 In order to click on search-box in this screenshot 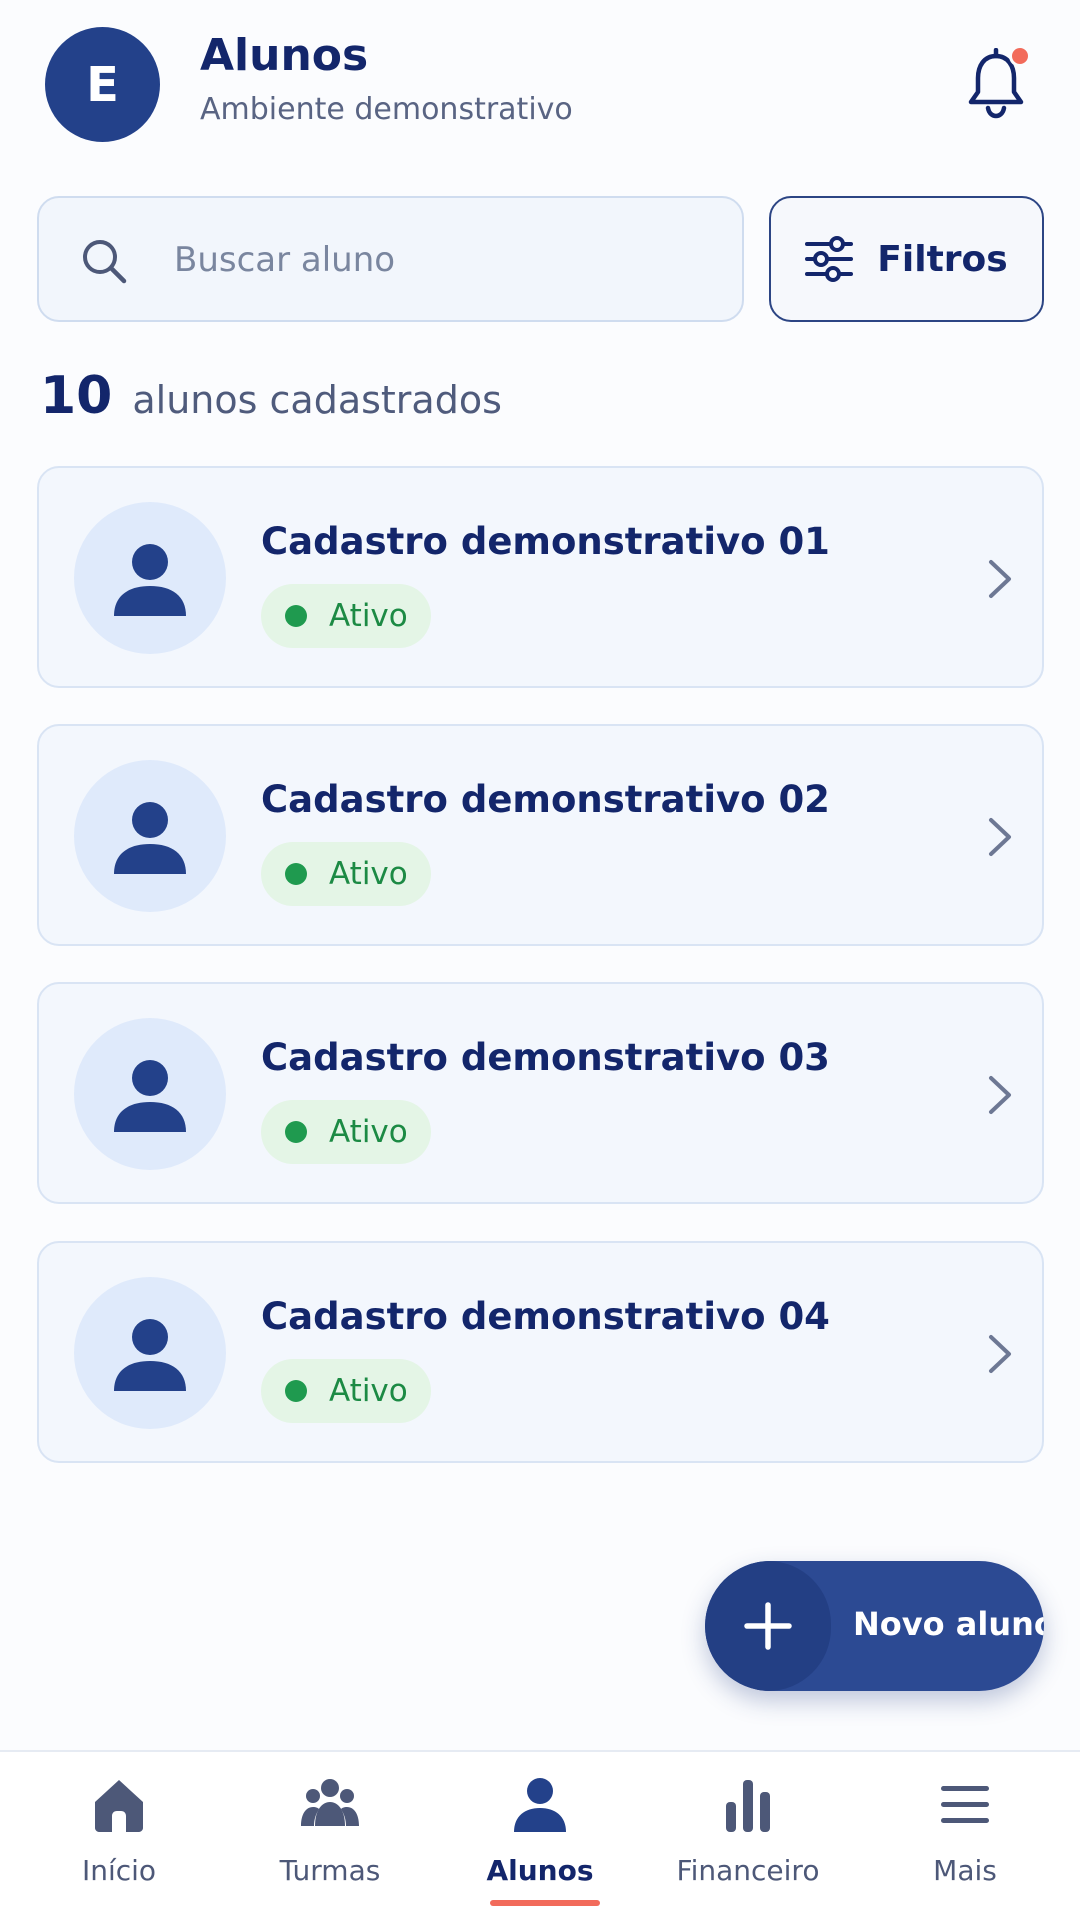, I will do `click(390, 259)`.